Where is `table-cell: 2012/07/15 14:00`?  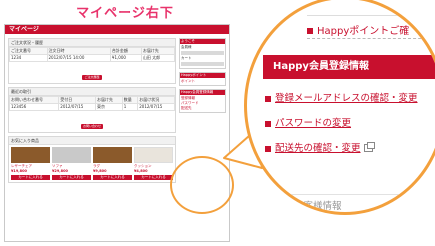 table-cell: 2012/07/15 14:00 is located at coordinates (78, 58).